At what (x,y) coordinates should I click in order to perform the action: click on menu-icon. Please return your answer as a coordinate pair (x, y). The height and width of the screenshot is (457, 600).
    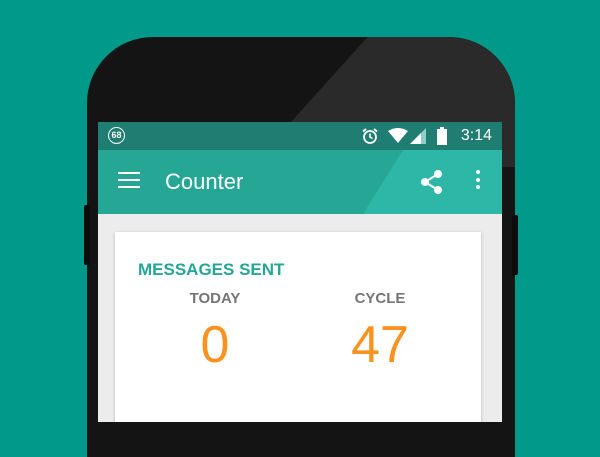
    Looking at the image, I should click on (129, 181).